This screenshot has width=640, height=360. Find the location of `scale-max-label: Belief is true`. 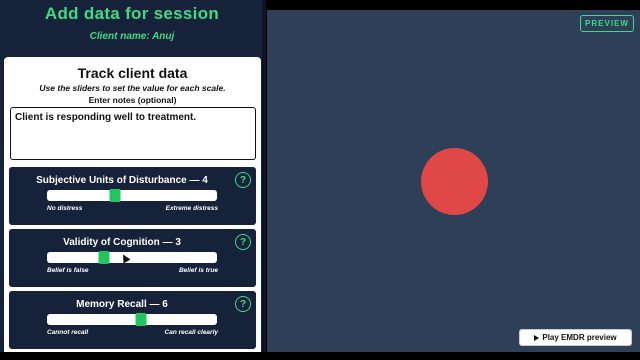

scale-max-label: Belief is true is located at coordinates (198, 270).